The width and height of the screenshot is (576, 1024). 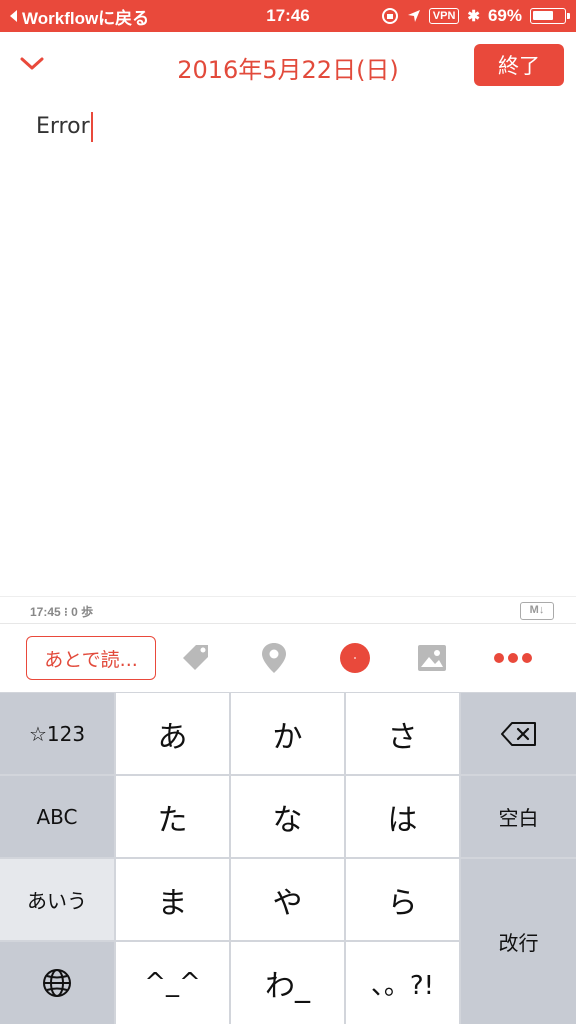 I want to click on key-ma: ま, so click(x=172, y=899).